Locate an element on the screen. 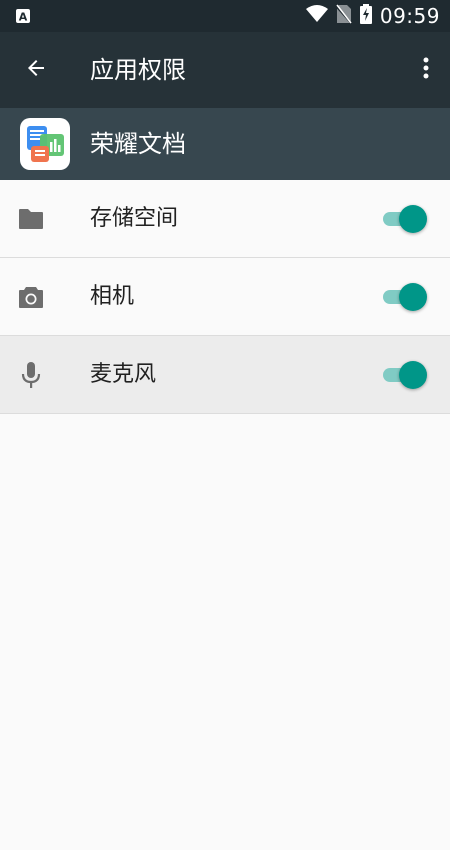  camera-toggle is located at coordinates (405, 297).